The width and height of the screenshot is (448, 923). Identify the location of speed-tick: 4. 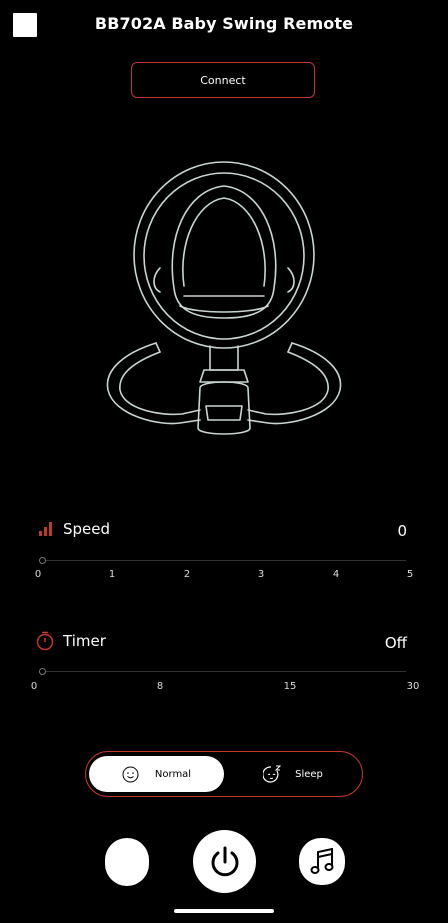
(336, 574).